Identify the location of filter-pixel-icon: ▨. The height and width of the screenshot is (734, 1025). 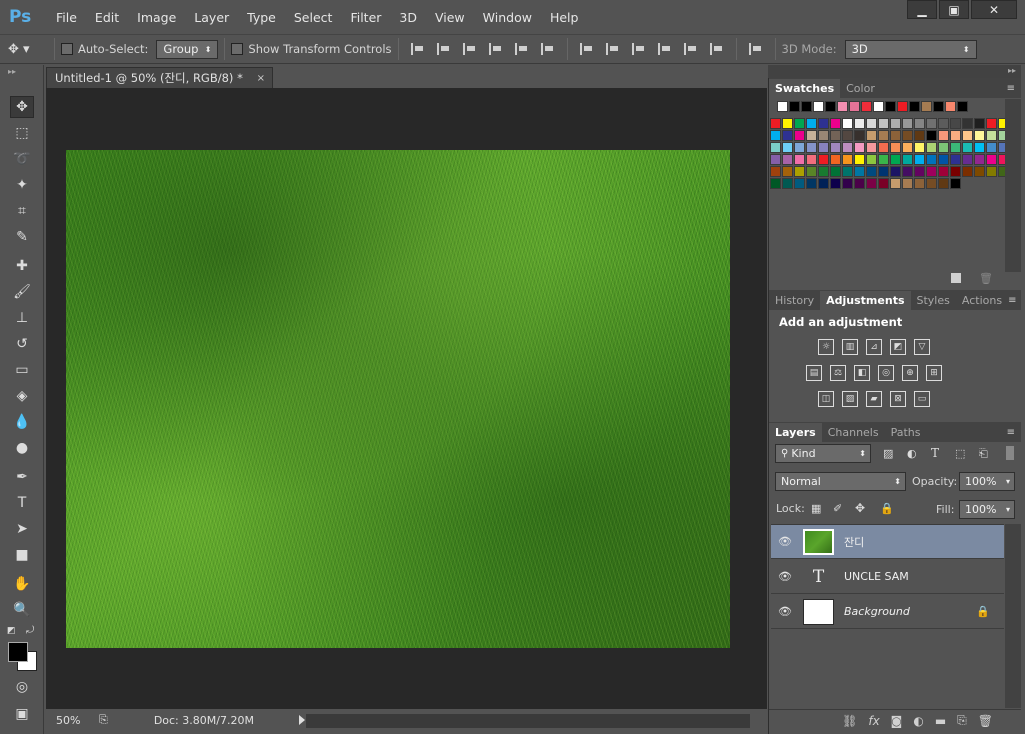
(888, 453).